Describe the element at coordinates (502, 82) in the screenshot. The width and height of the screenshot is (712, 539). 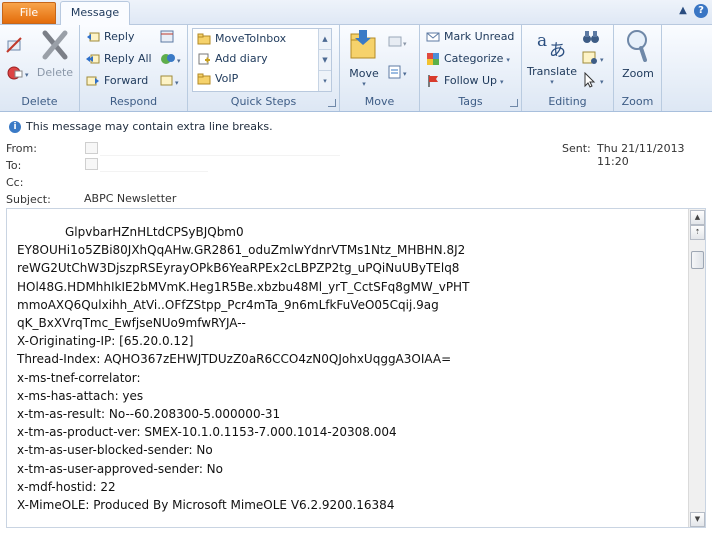
I see `follow-up-dropdown-icon: ▾` at that location.